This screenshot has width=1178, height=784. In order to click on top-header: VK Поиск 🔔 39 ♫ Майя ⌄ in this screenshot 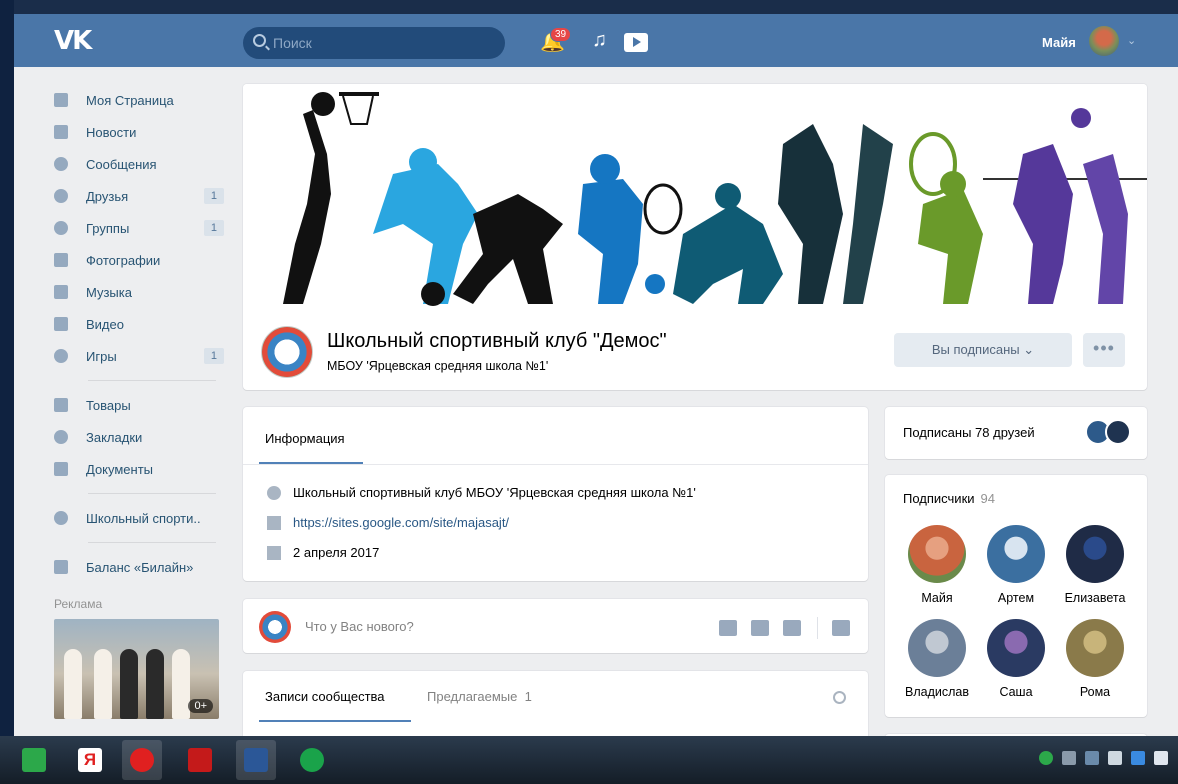, I will do `click(596, 40)`.